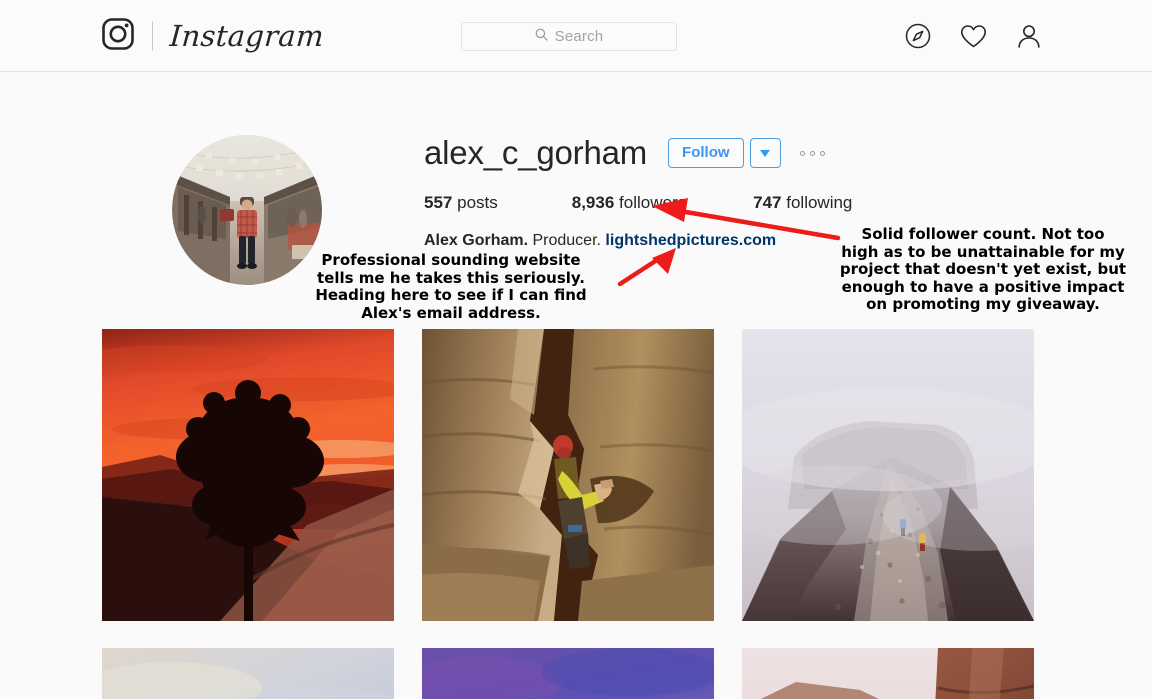 Image resolution: width=1152 pixels, height=699 pixels. I want to click on bio-role: Producer., so click(566, 240).